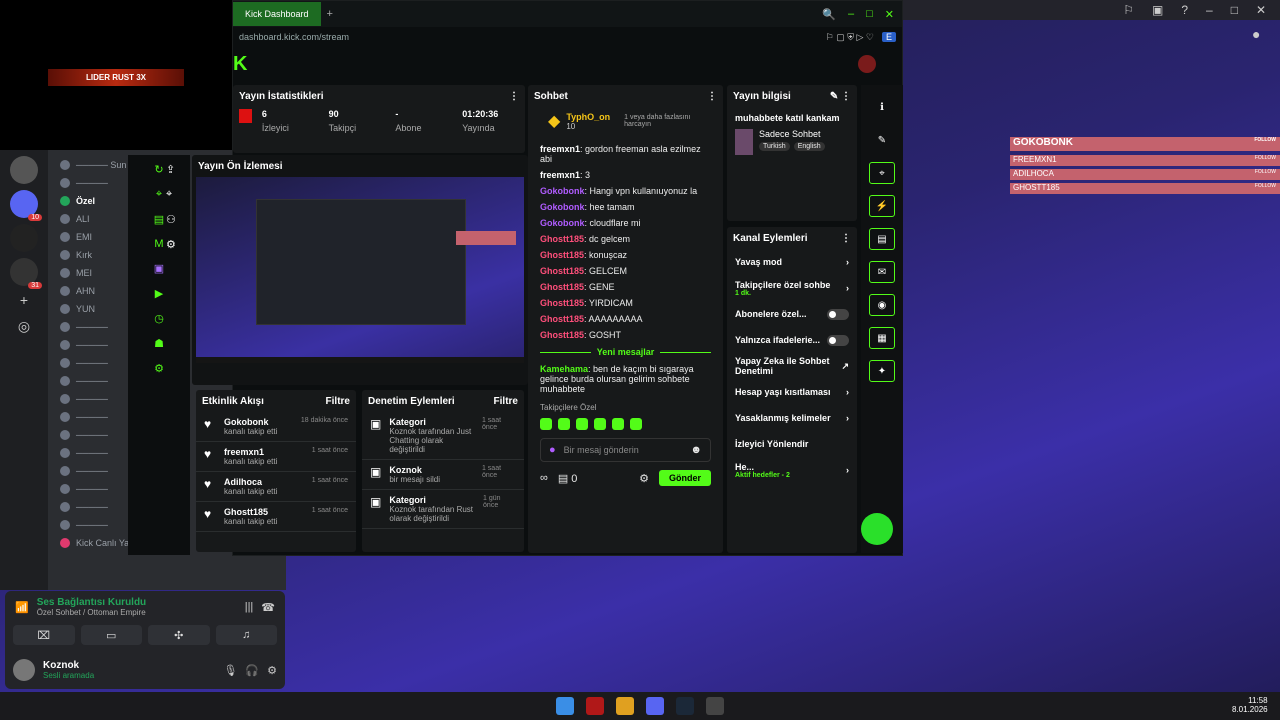  What do you see at coordinates (276, 427) in the screenshot?
I see `activity-item: ♥ Gokobonk kanalı takip etti 18 dakika önce` at bounding box center [276, 427].